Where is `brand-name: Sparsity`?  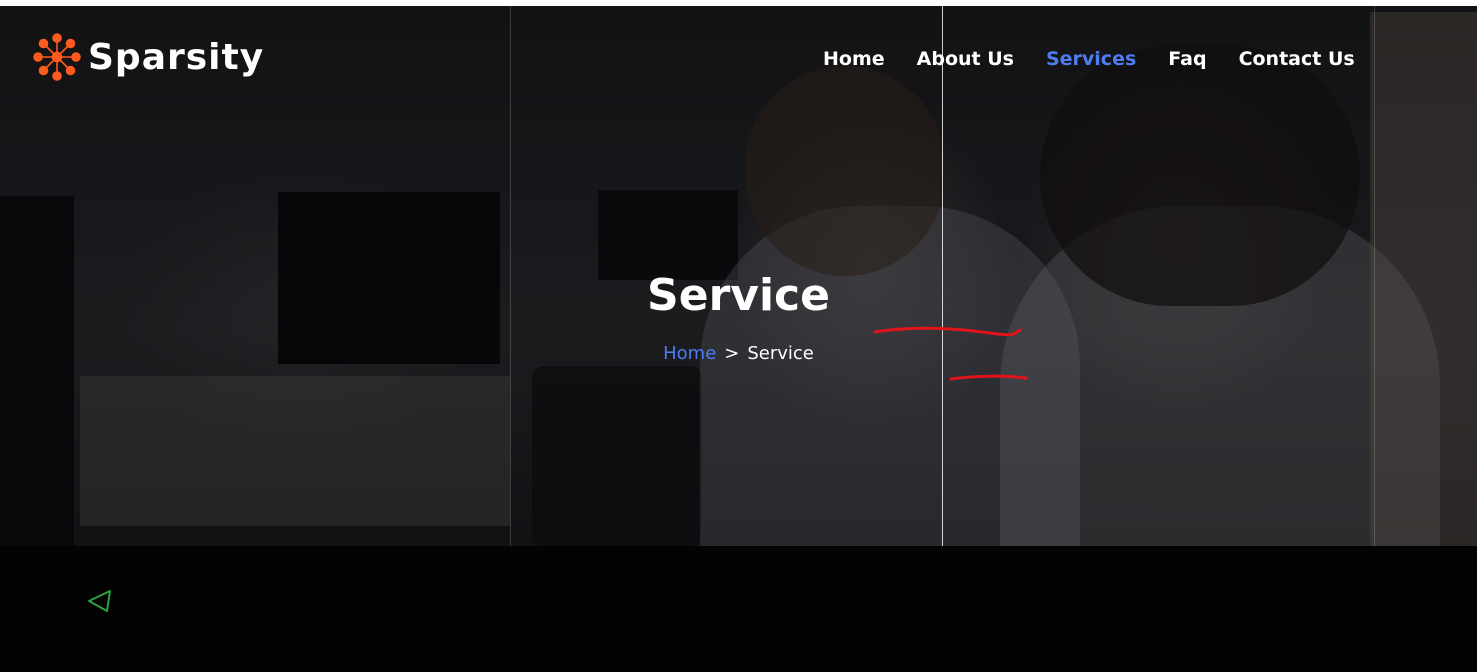 brand-name: Sparsity is located at coordinates (176, 57).